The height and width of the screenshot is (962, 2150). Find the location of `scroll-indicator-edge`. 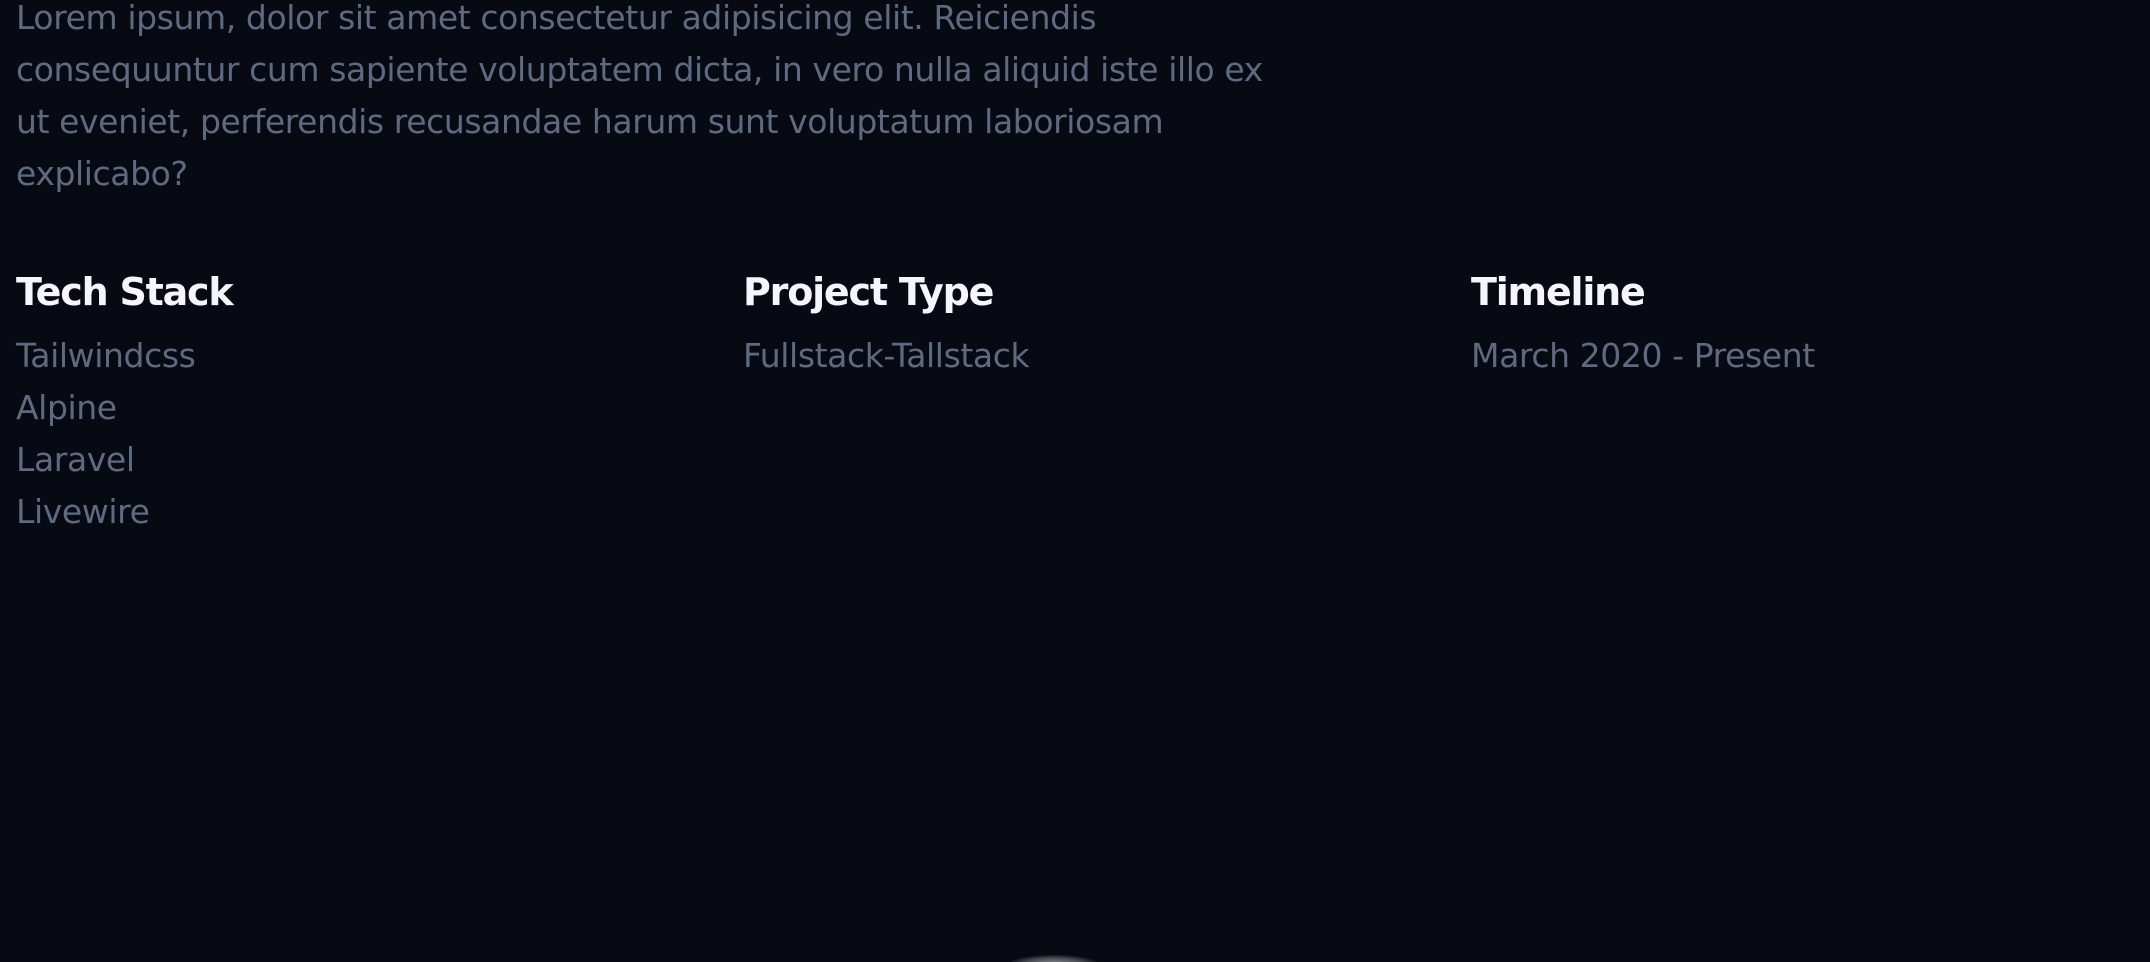

scroll-indicator-edge is located at coordinates (1054, 958).